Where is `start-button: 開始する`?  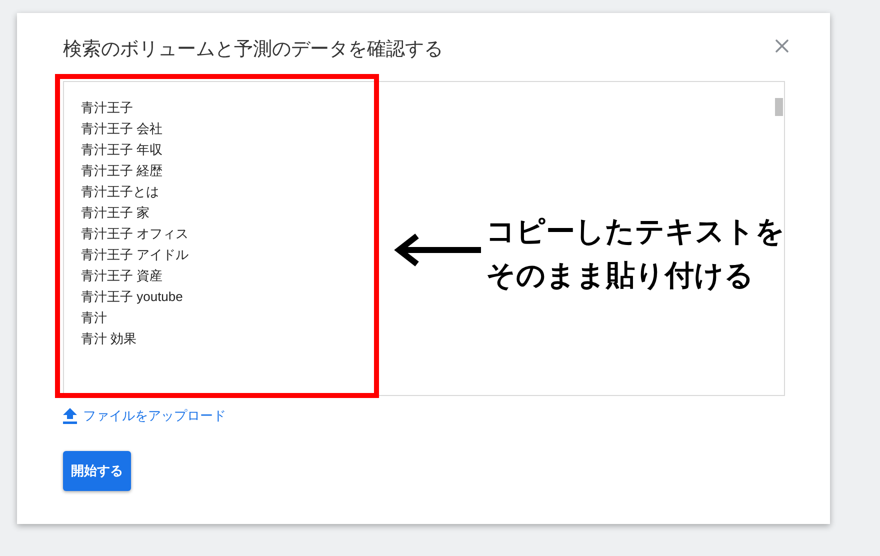 start-button: 開始する is located at coordinates (97, 470).